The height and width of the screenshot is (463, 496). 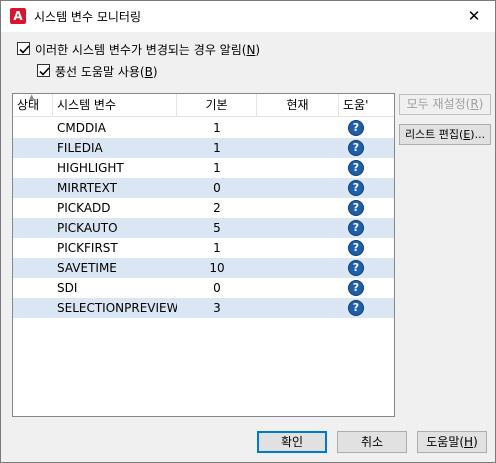 I want to click on table-row: SELECTIONPREVIEW 3 ?, so click(x=203, y=308).